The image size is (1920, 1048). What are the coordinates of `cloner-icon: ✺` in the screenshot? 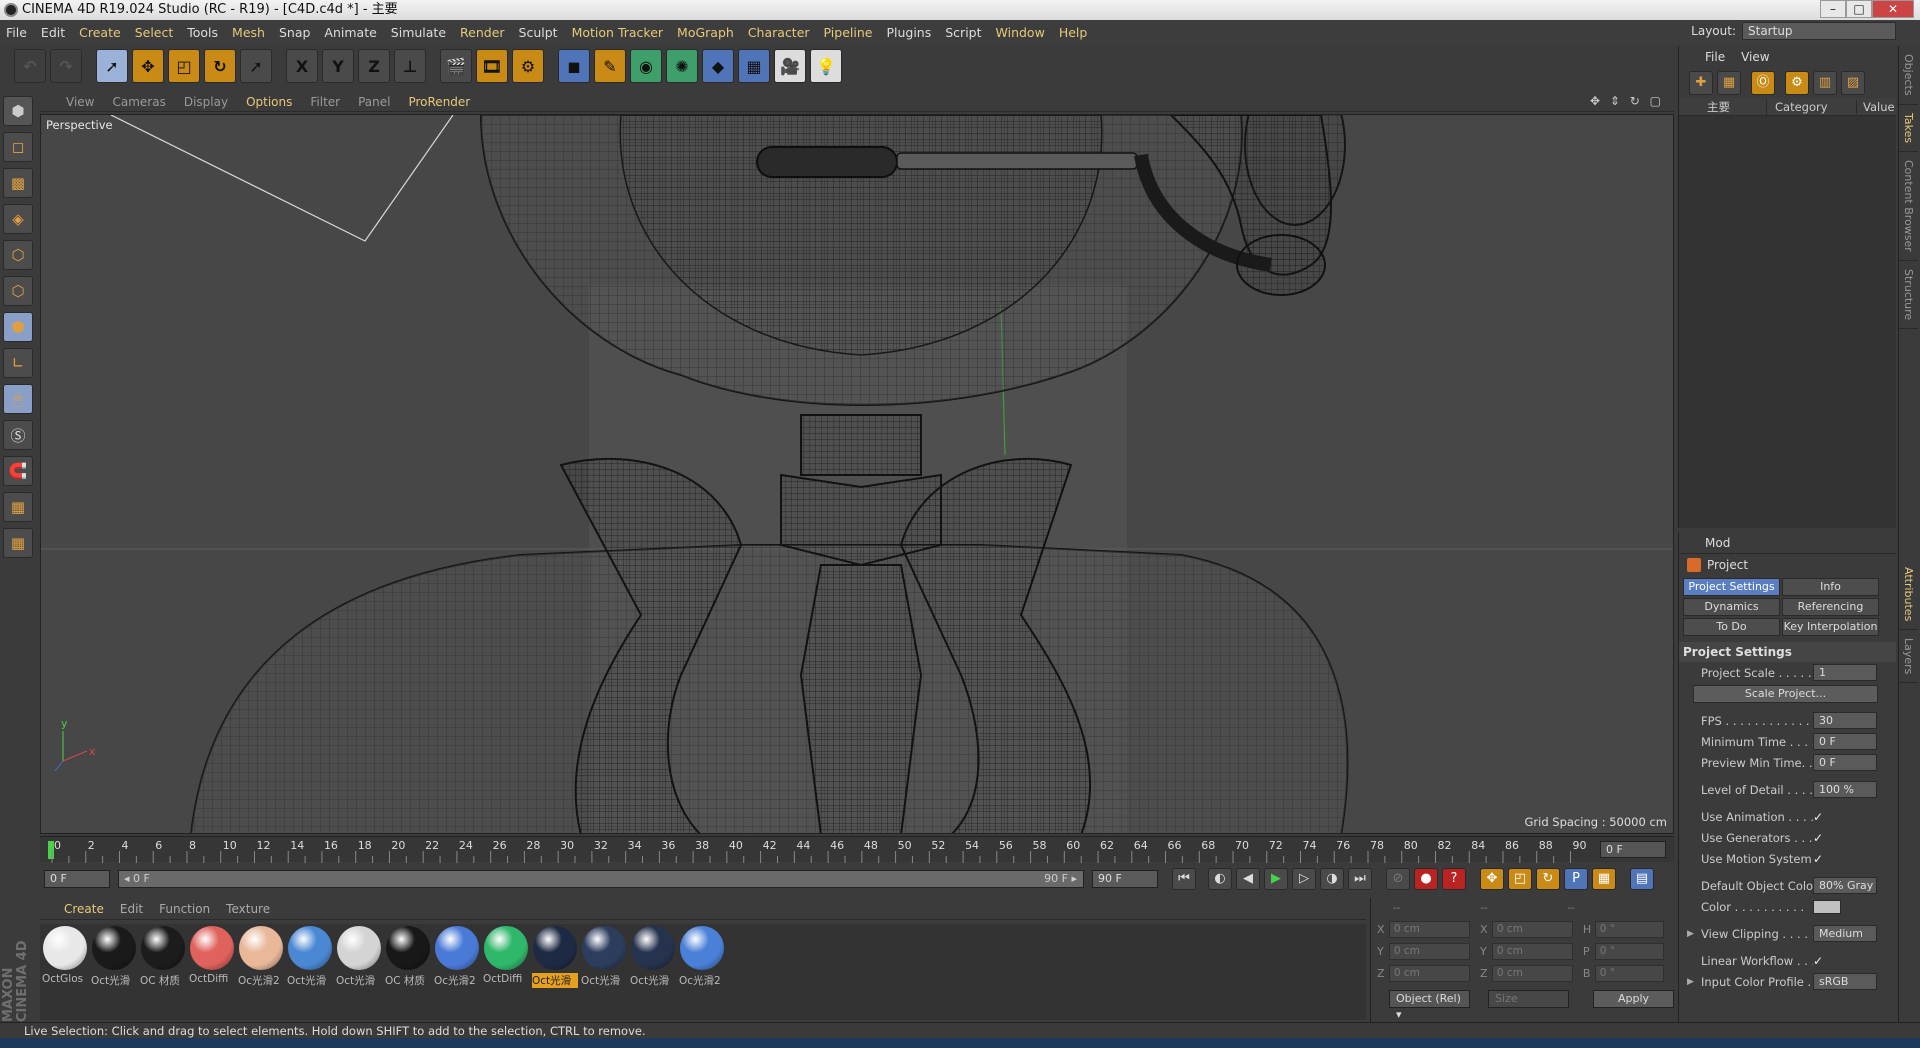 It's located at (682, 66).